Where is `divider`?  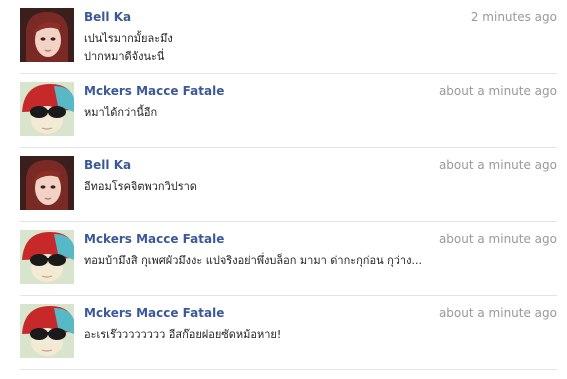 divider is located at coordinates (288, 369).